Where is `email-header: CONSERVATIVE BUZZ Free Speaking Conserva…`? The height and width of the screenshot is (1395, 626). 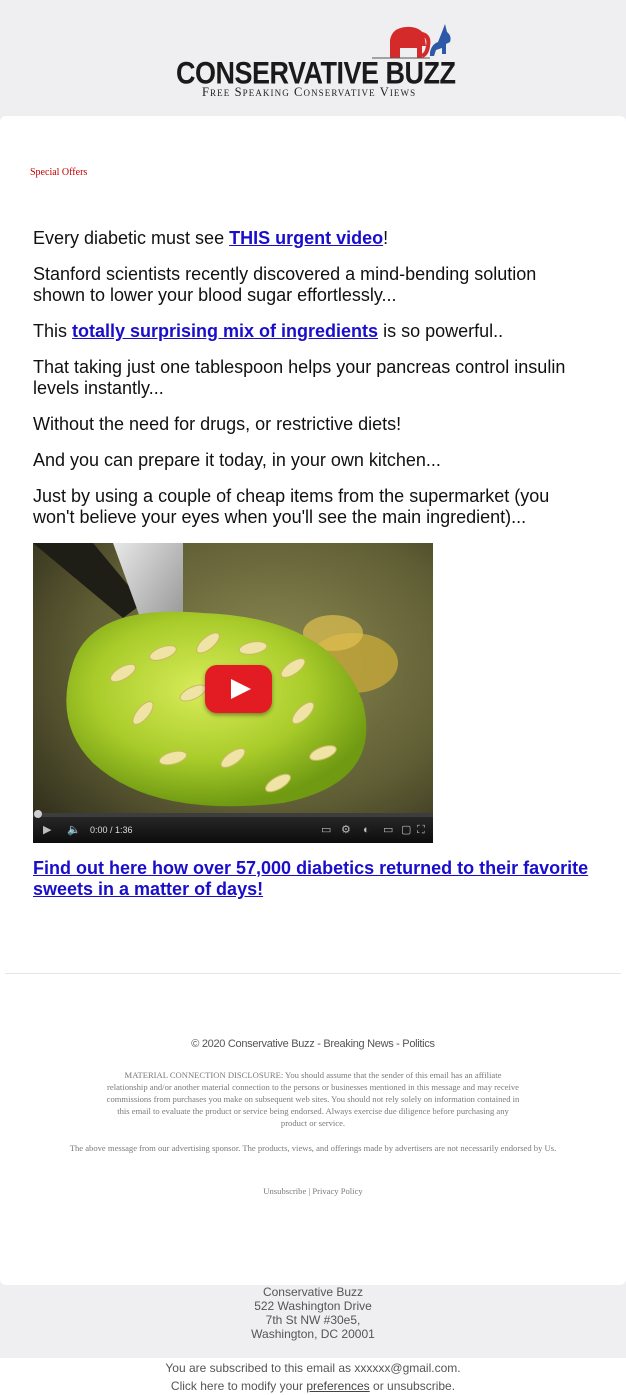 email-header: CONSERVATIVE BUZZ Free Speaking Conserva… is located at coordinates (313, 58).